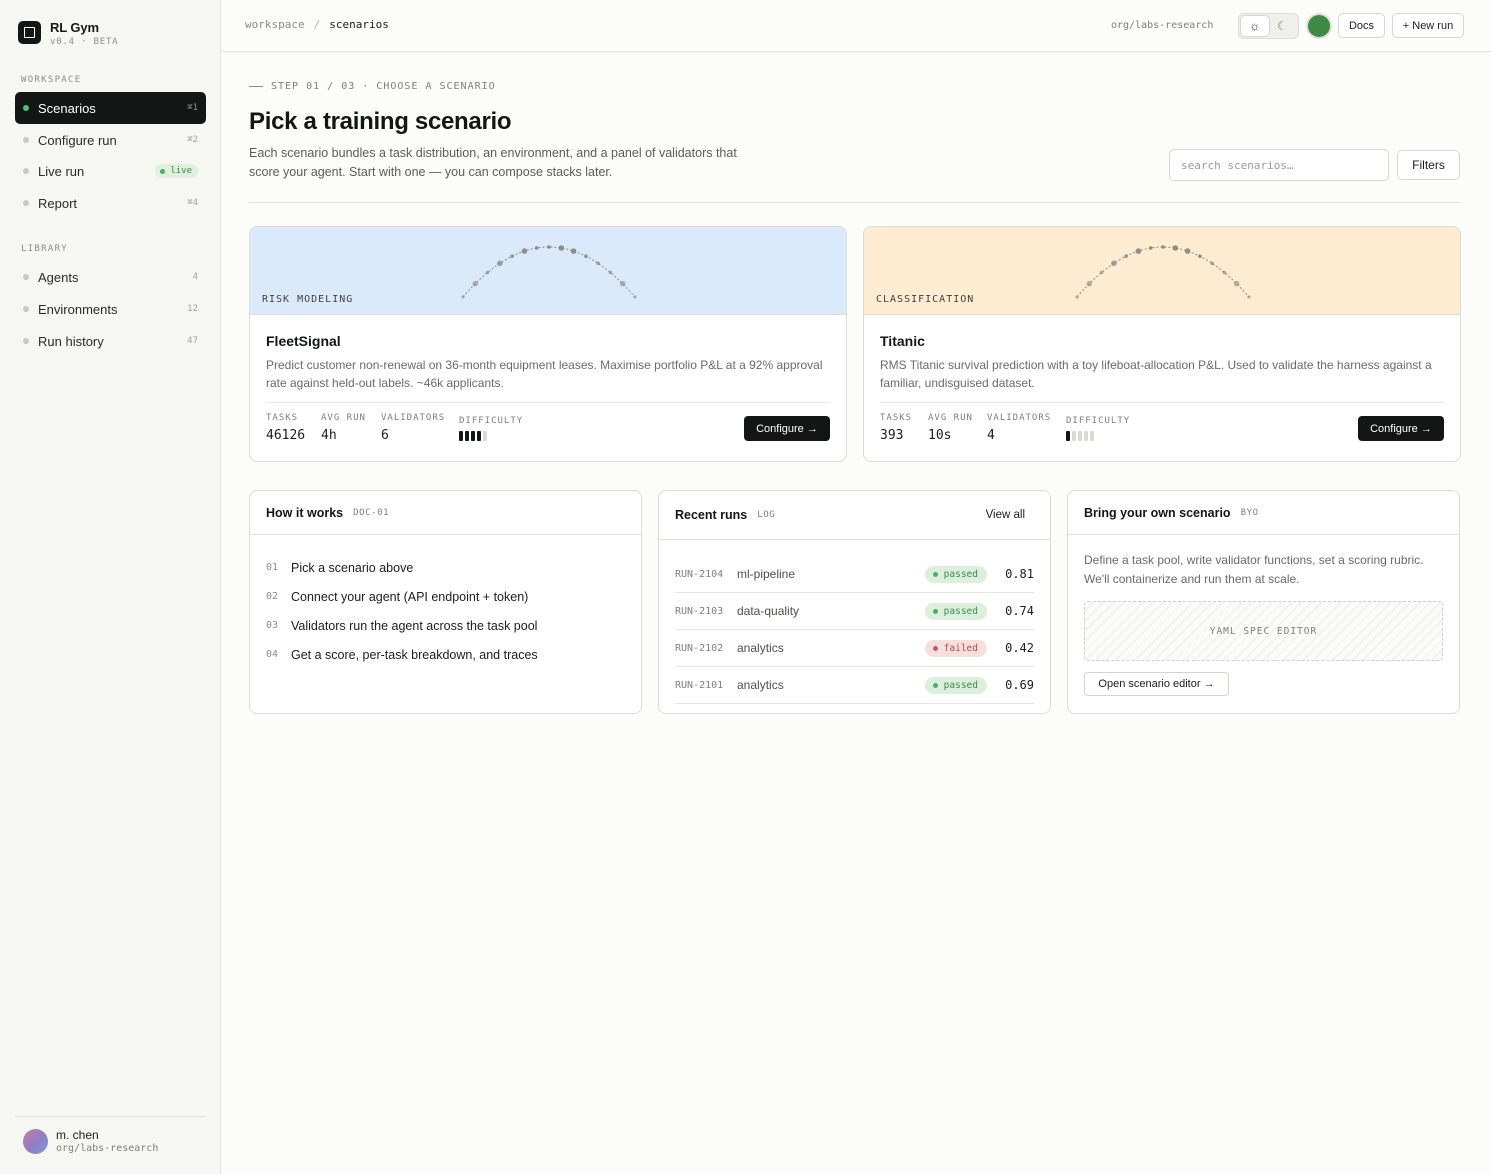 This screenshot has height=1174, width=1491. What do you see at coordinates (58, 277) in the screenshot?
I see `sidebar-item-label: Agents` at bounding box center [58, 277].